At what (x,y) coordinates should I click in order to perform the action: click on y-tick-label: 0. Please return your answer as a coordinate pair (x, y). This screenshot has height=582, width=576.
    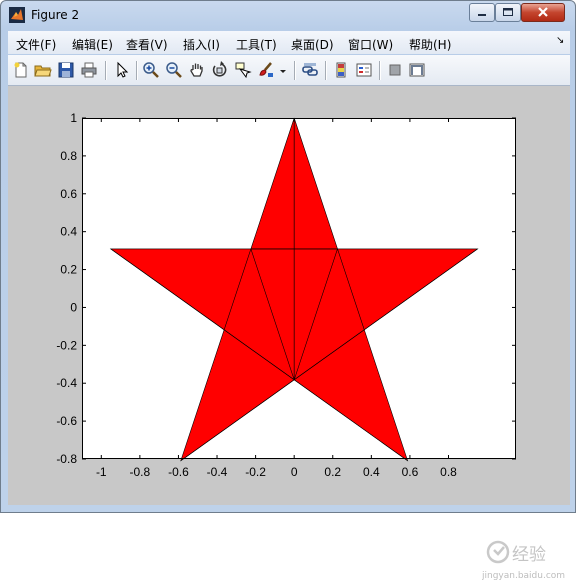
    Looking at the image, I should click on (73, 307).